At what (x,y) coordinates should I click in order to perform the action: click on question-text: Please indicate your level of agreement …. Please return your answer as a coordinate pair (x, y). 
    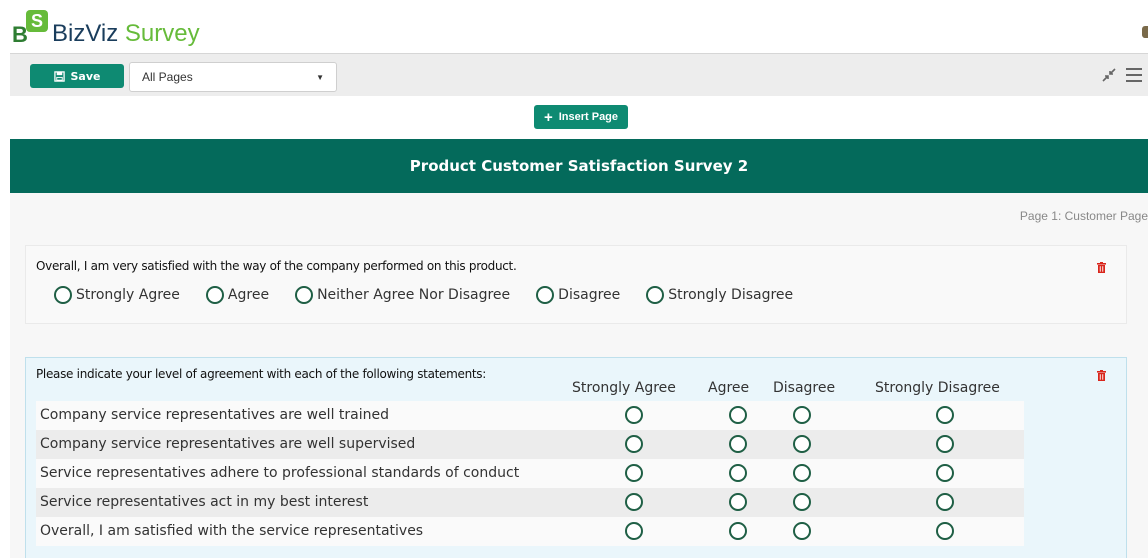
    Looking at the image, I should click on (261, 374).